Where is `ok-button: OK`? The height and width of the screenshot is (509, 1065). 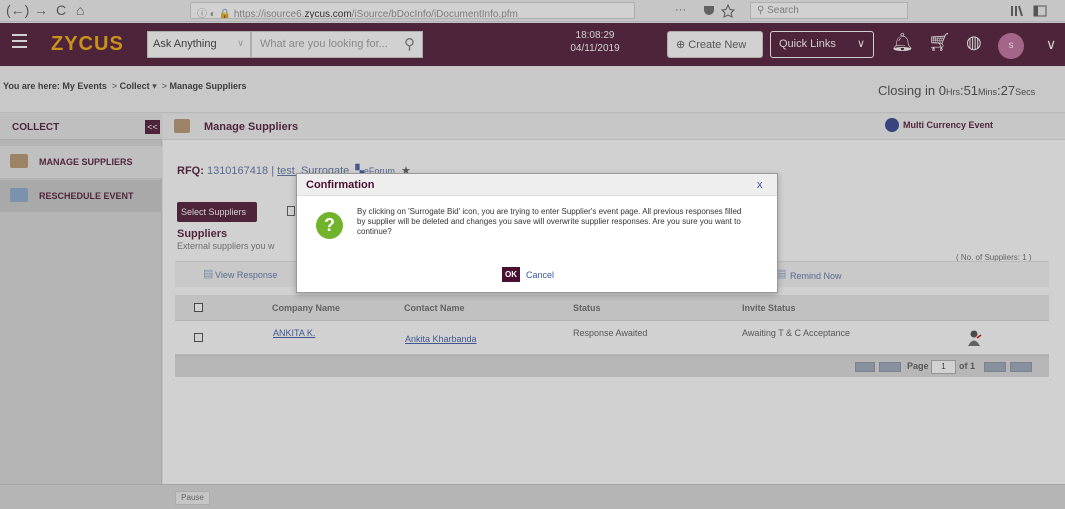 ok-button: OK is located at coordinates (511, 274).